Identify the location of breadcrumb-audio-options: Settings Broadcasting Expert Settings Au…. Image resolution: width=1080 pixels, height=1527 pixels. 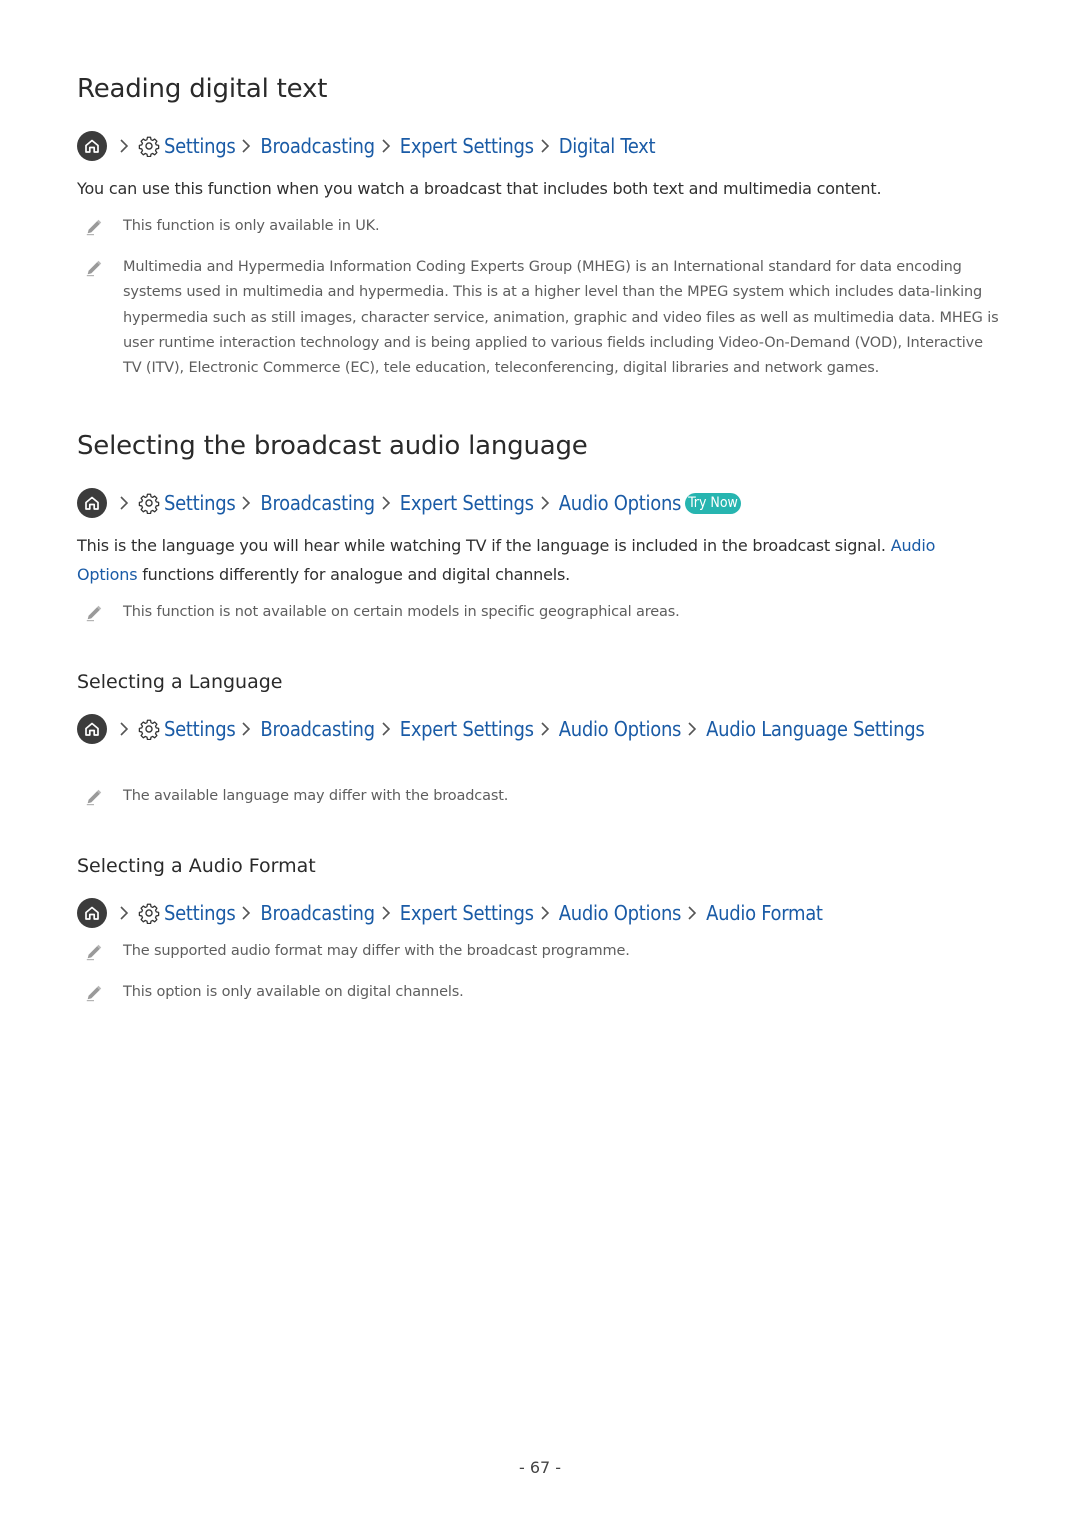
(409, 503).